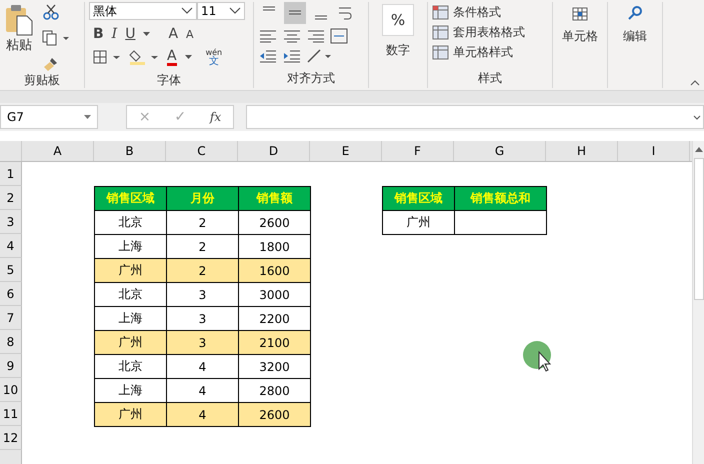 This screenshot has width=704, height=464. Describe the element at coordinates (202, 342) in the screenshot. I see `table-cell: 3` at that location.